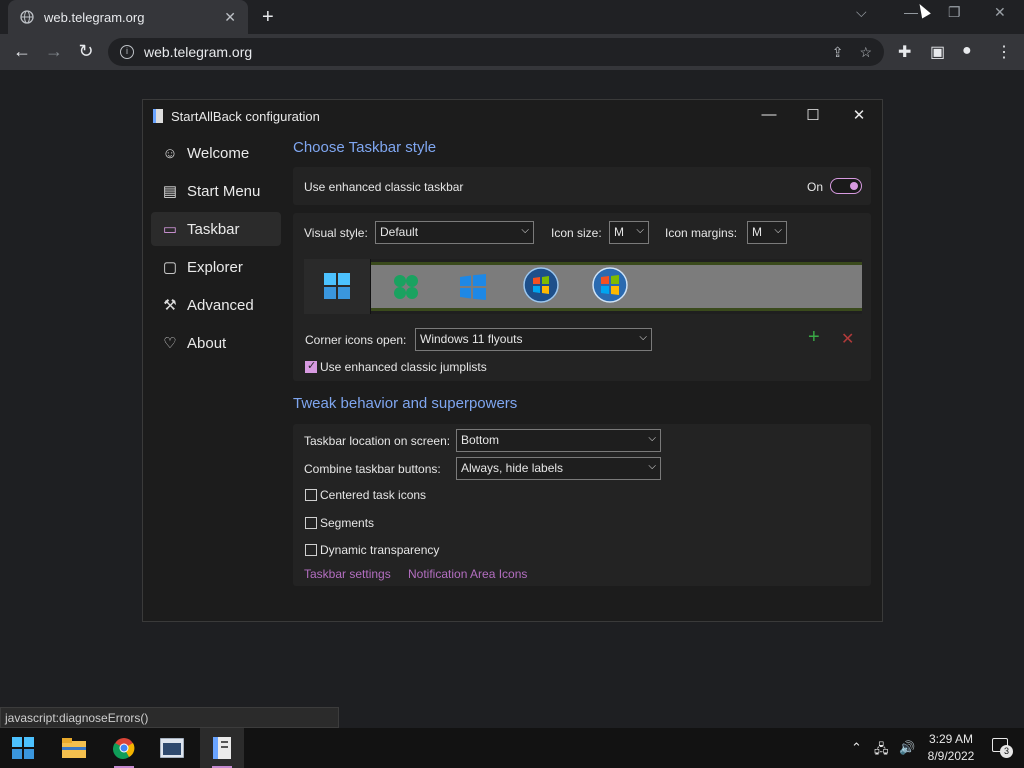 This screenshot has height=768, width=1024. Describe the element at coordinates (268, 17) in the screenshot. I see `new-tab-icon: +` at that location.